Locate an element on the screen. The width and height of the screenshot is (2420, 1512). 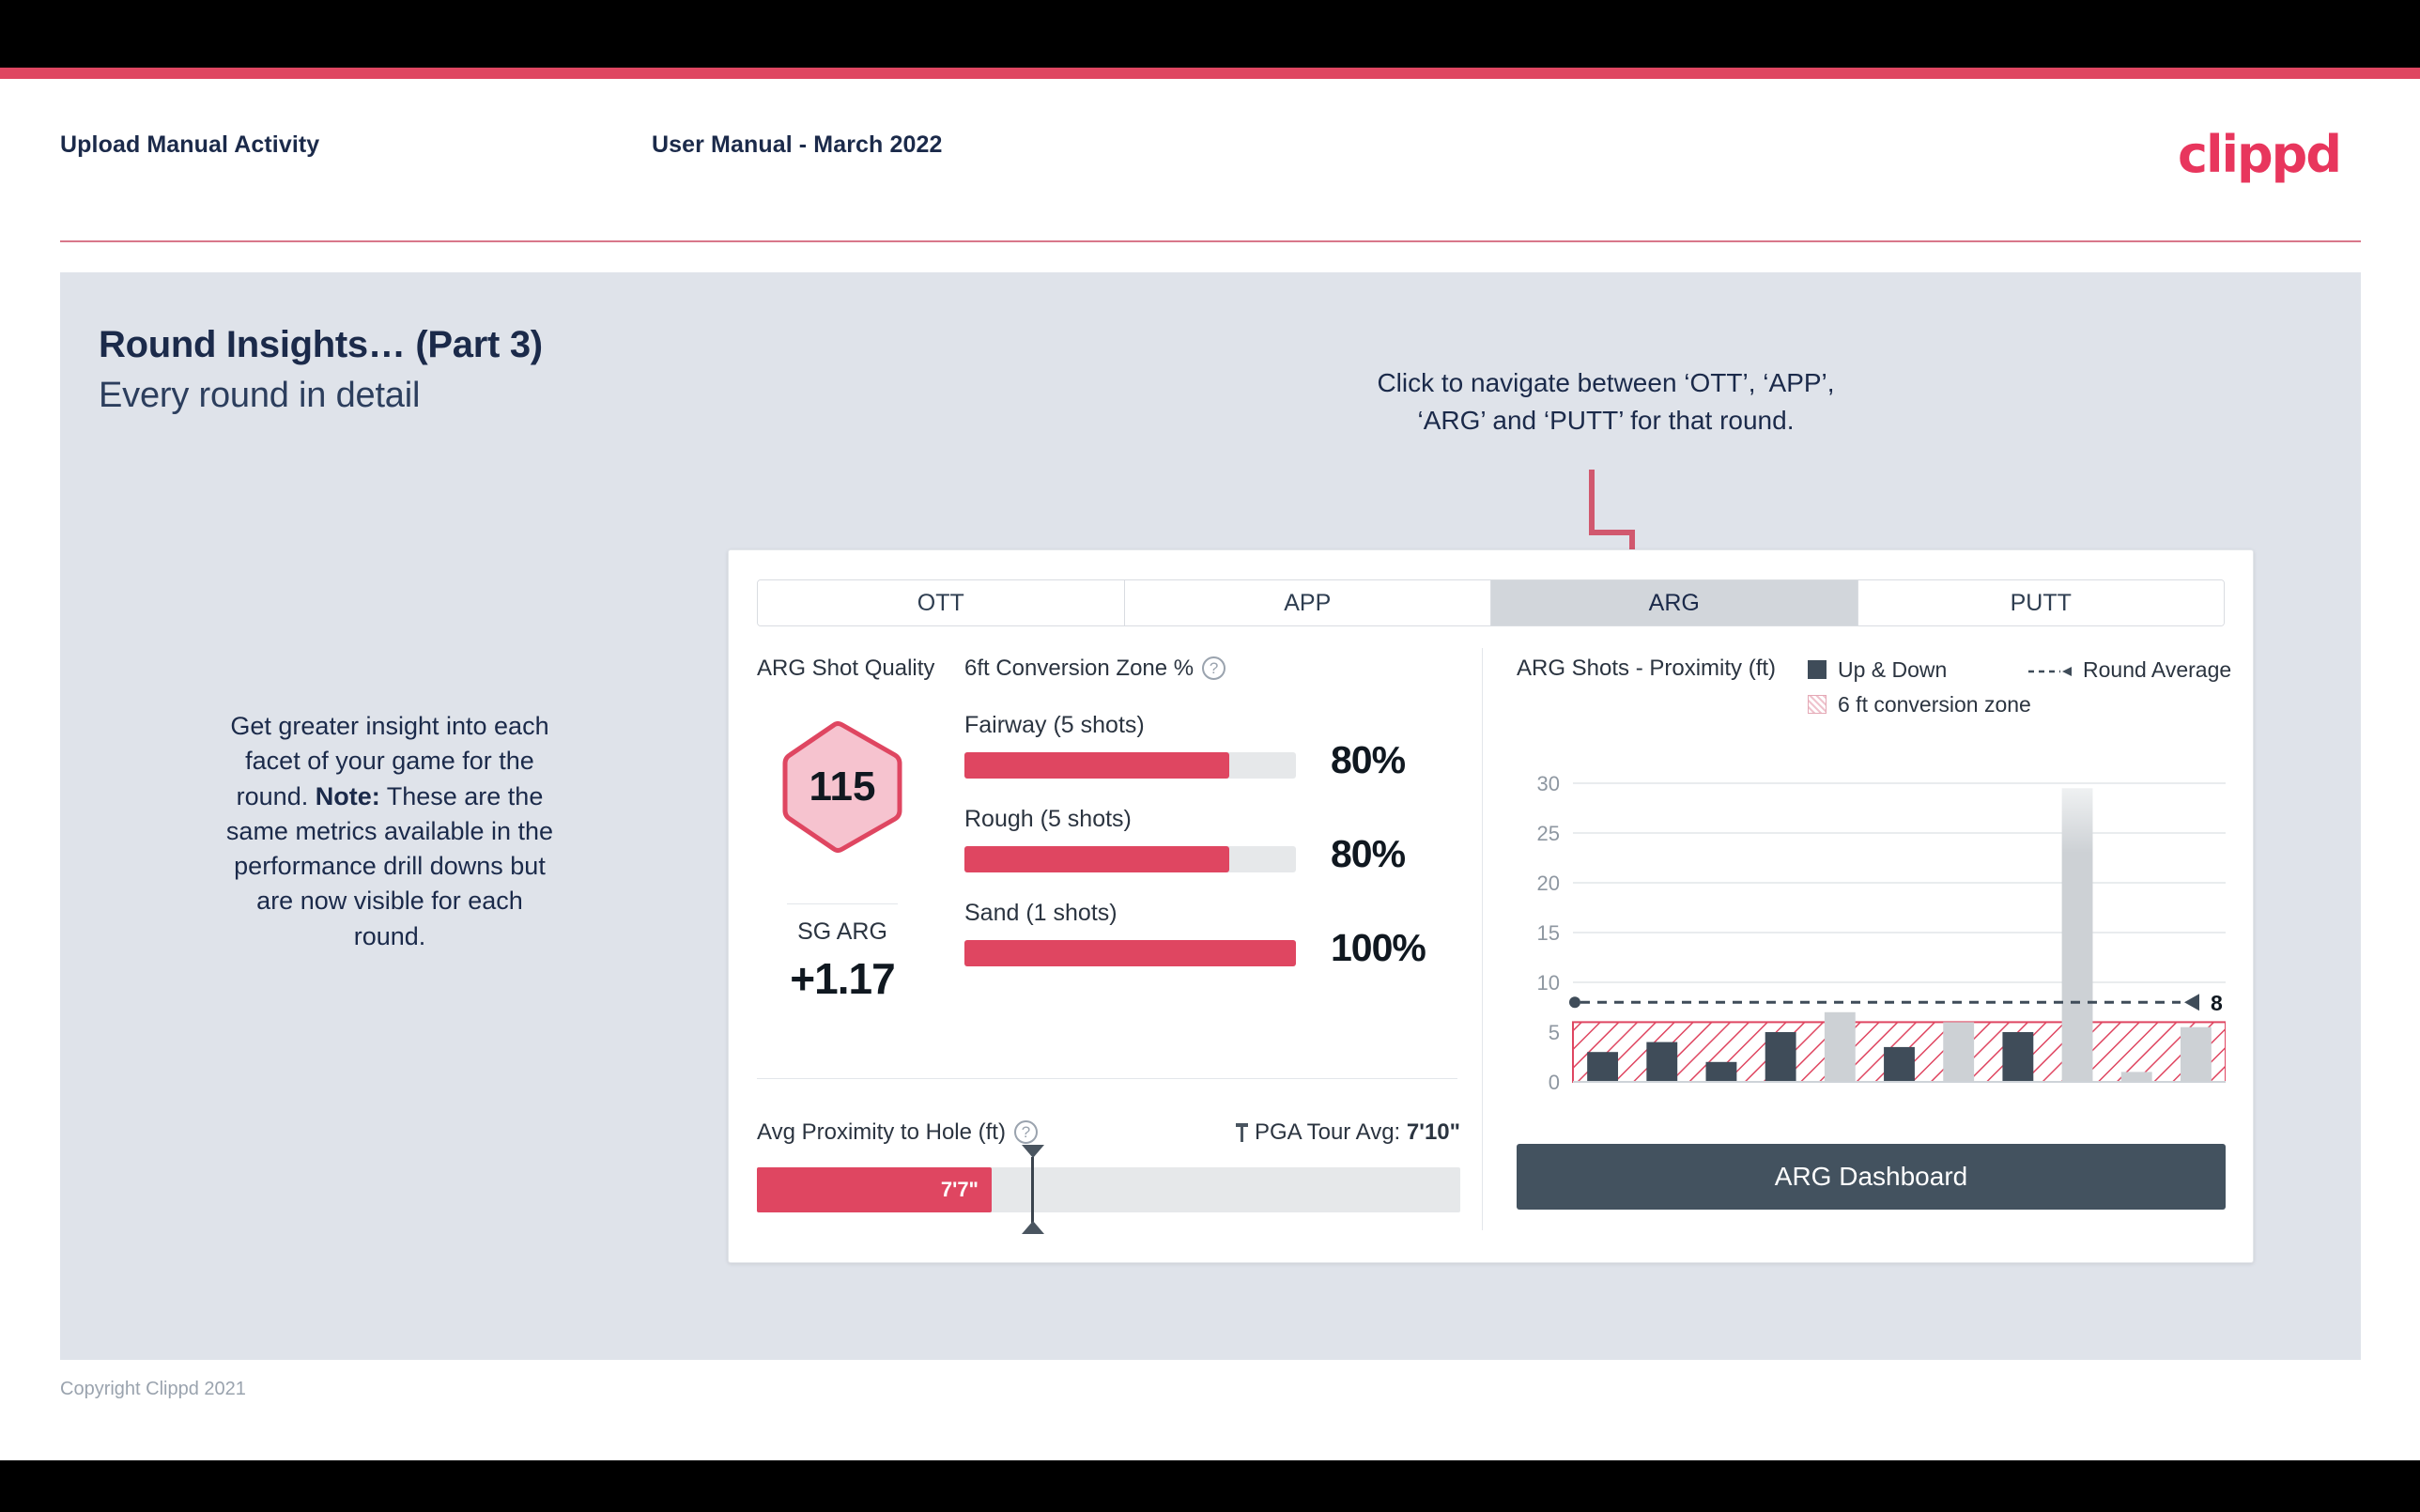
legend-label: Round Average is located at coordinates (2157, 670).